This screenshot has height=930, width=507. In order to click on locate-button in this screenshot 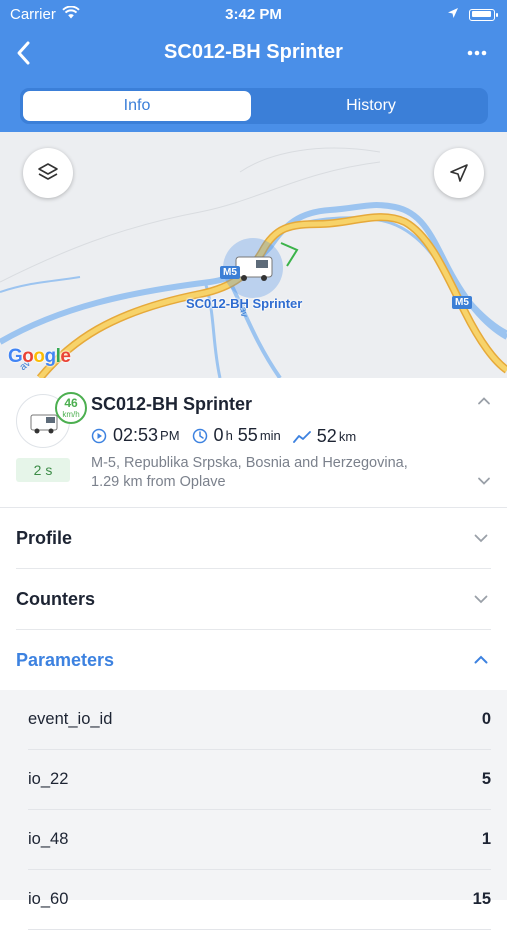, I will do `click(459, 173)`.